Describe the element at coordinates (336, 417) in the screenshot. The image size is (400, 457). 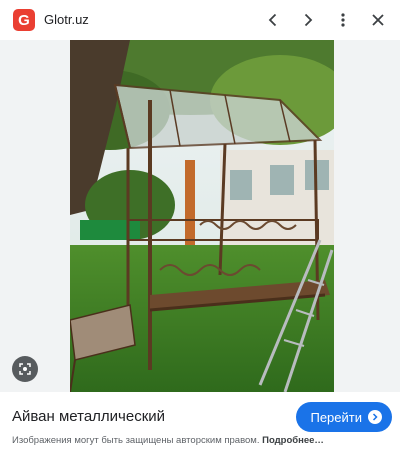
I see `visit-button-label: Перейти` at that location.